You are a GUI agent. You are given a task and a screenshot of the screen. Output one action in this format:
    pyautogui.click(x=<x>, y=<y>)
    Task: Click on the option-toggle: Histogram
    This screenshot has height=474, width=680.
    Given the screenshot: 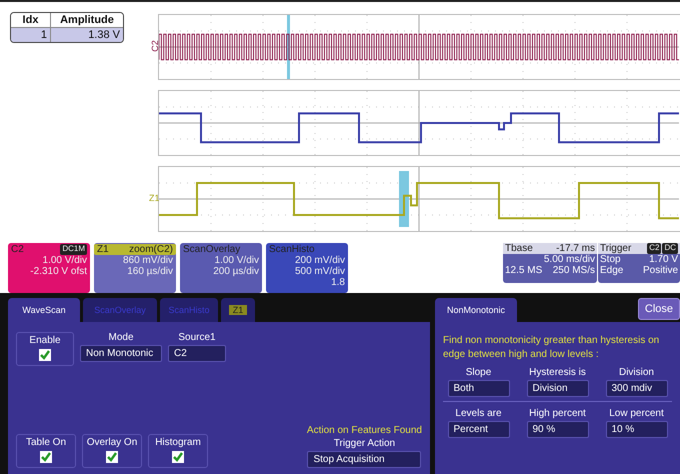 What is the action you would take?
    pyautogui.click(x=178, y=451)
    